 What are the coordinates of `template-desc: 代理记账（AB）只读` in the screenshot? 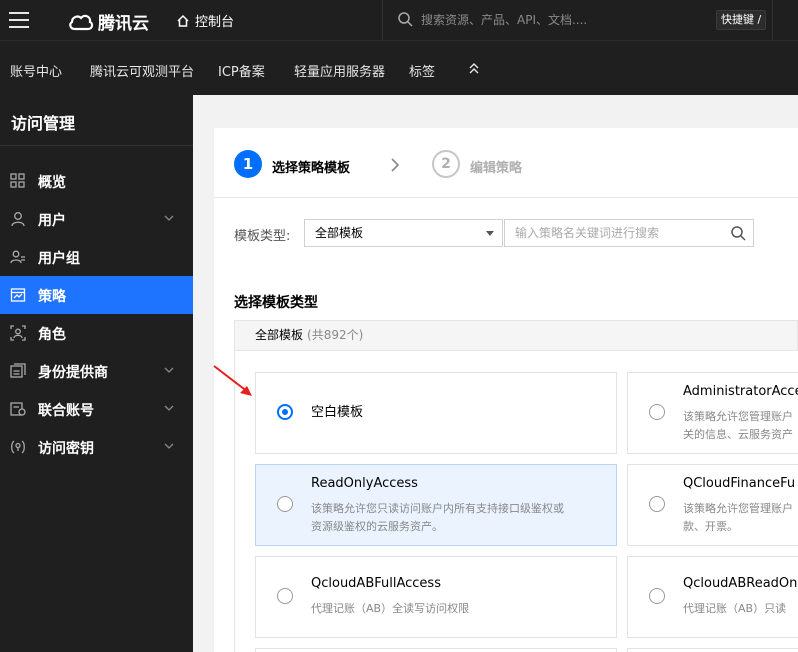 It's located at (735, 608).